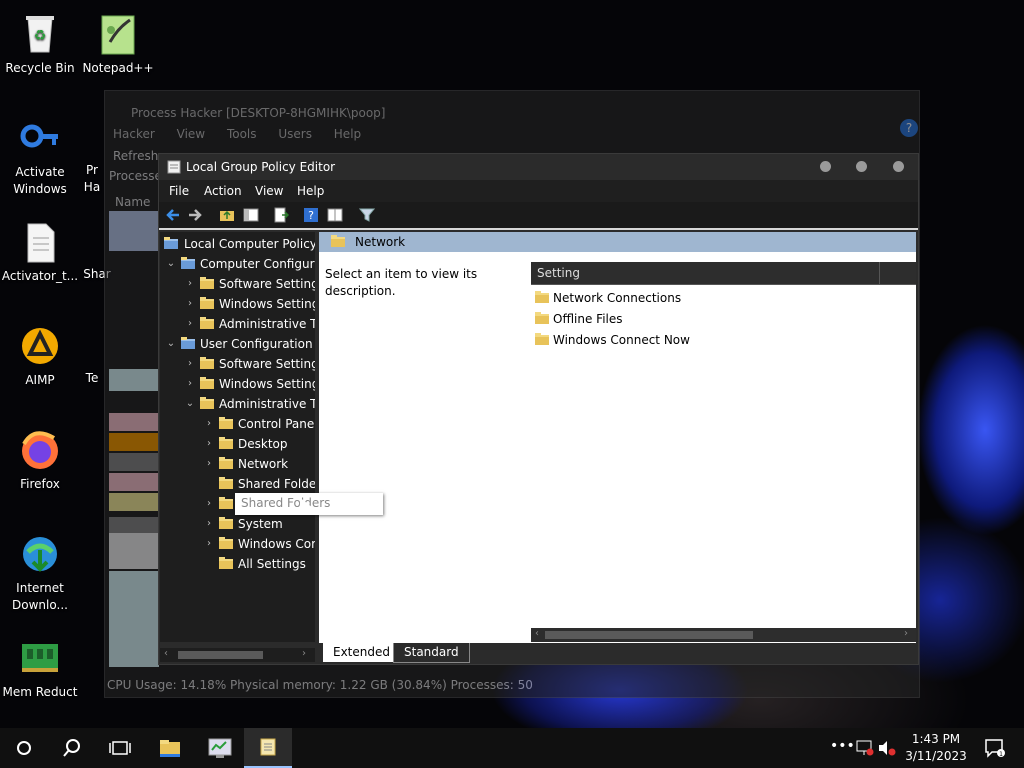 The width and height of the screenshot is (1024, 768). Describe the element at coordinates (887, 748) in the screenshot. I see `volume-muted-icon` at that location.